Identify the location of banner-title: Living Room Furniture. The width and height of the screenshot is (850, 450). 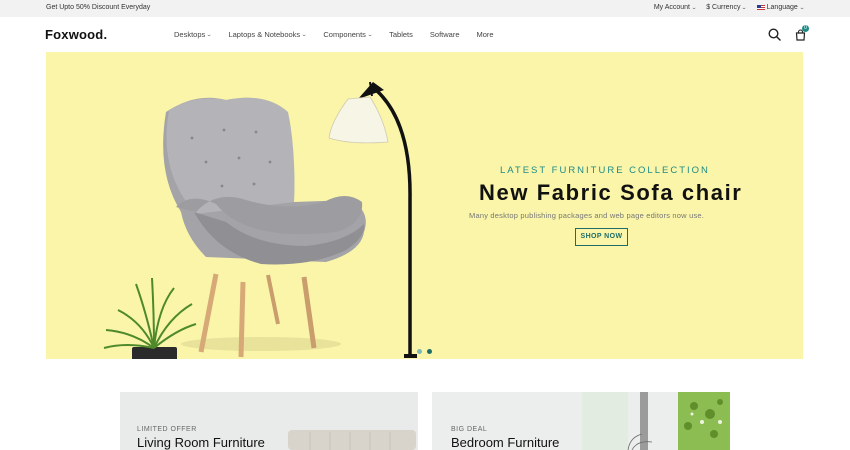
(201, 442).